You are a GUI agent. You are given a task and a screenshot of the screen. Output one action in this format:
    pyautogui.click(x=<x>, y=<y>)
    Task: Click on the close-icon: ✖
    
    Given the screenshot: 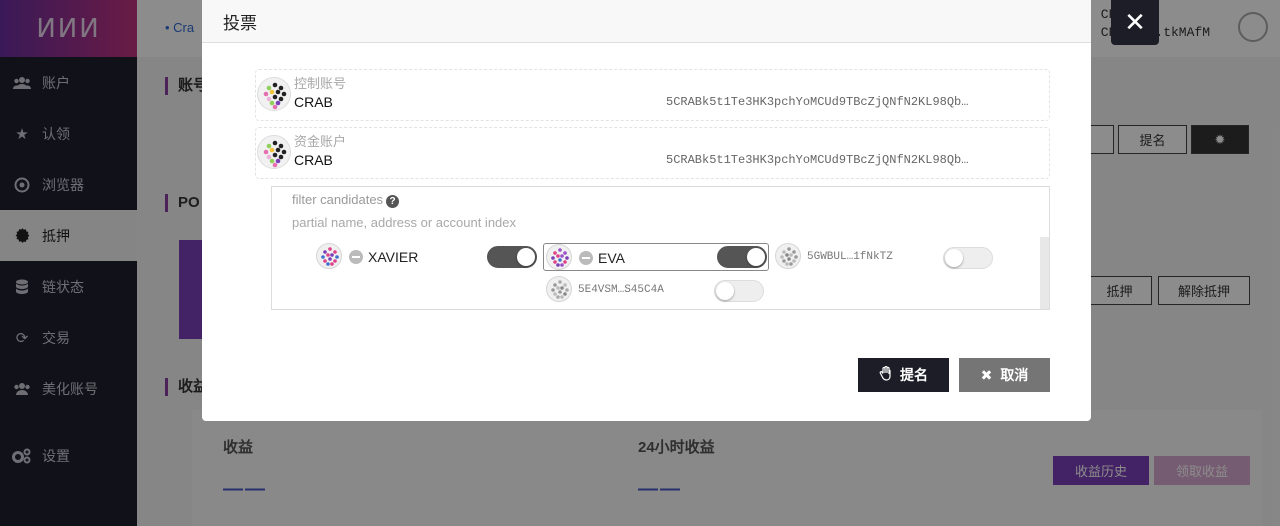 What is the action you would take?
    pyautogui.click(x=986, y=374)
    